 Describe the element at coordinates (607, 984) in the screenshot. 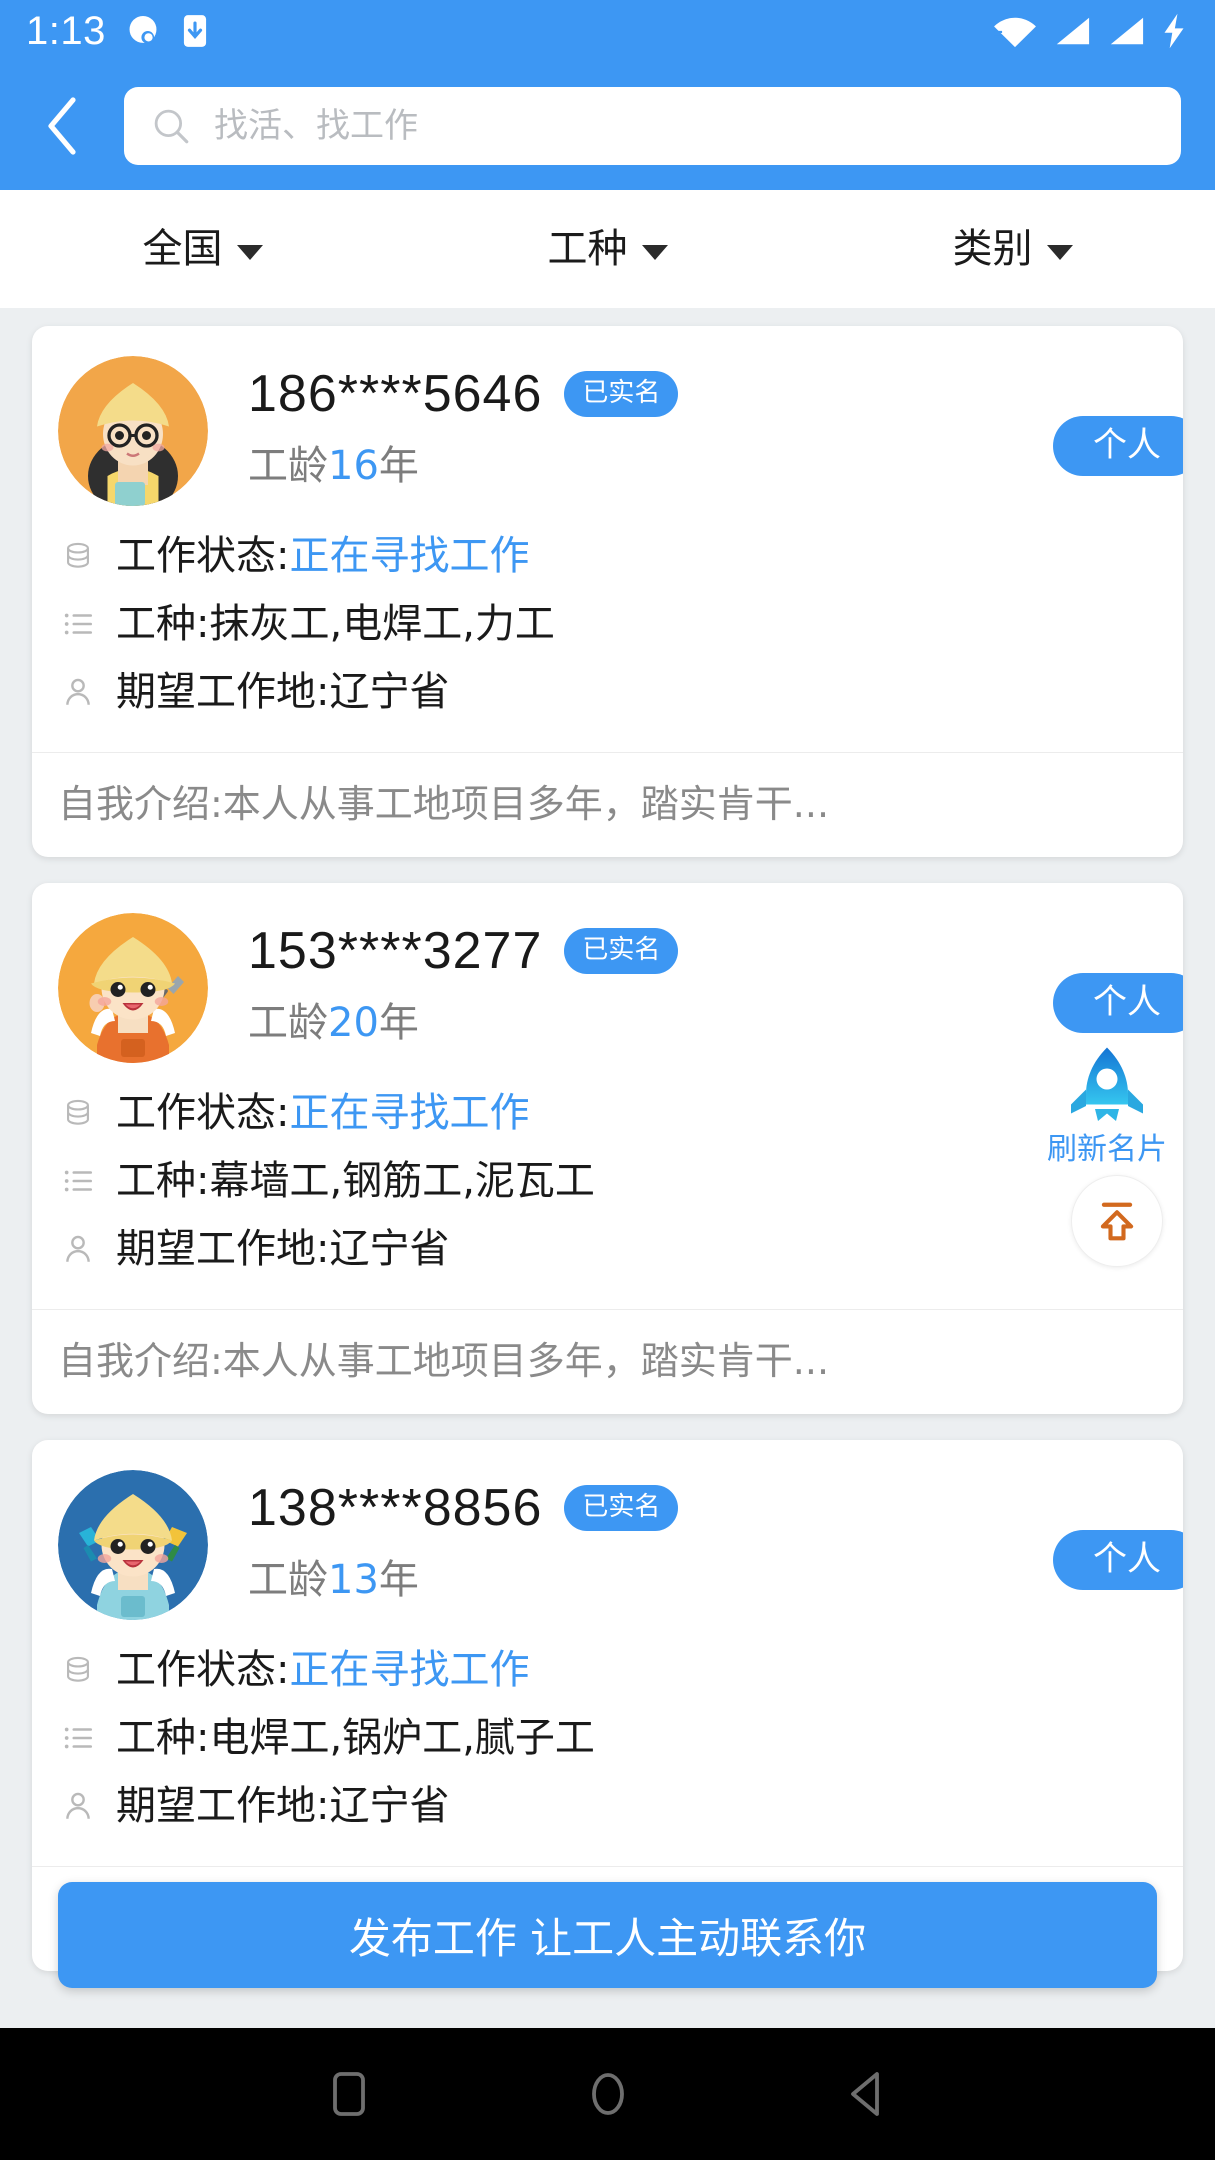

I see `card-header: 153****3277 已实名 工龄20年 个人` at that location.